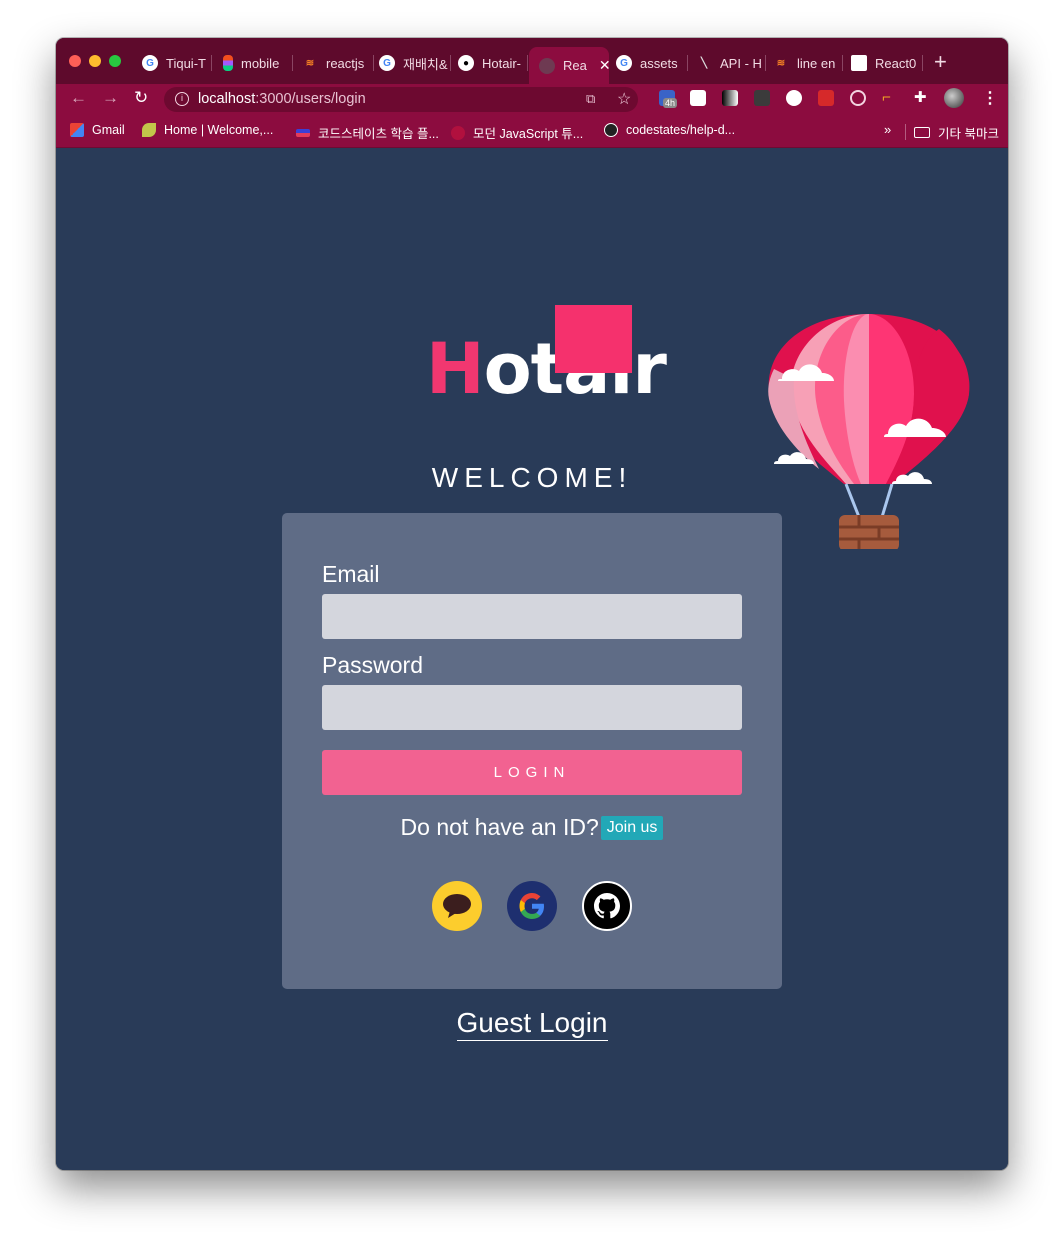  I want to click on google-icon, so click(531, 906).